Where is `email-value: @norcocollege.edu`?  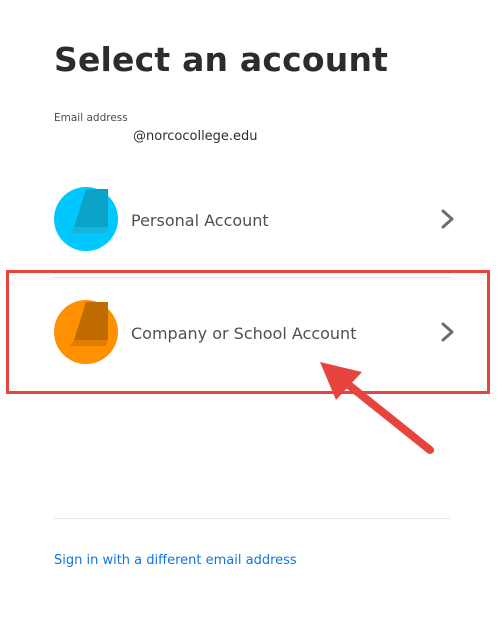 email-value: @norcocollege.edu is located at coordinates (195, 136).